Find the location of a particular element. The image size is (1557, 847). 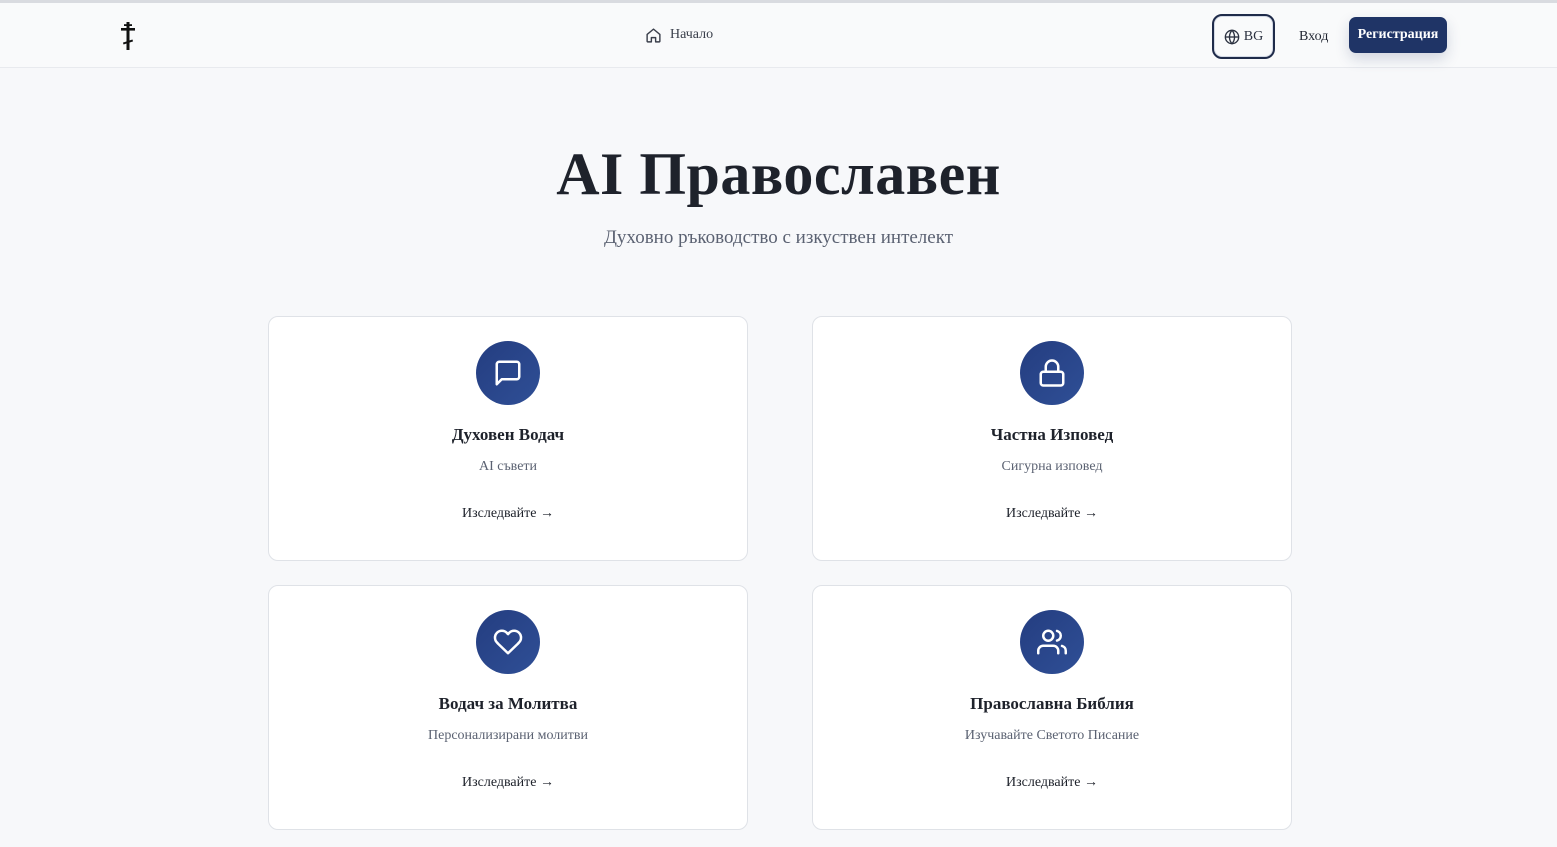

heart-icon is located at coordinates (508, 642).